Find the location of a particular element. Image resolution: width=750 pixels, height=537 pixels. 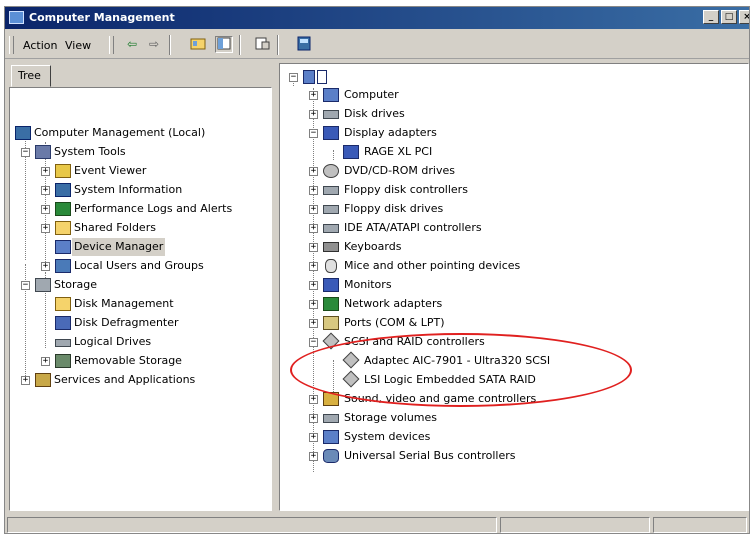

ide-controller-icon is located at coordinates (331, 228).